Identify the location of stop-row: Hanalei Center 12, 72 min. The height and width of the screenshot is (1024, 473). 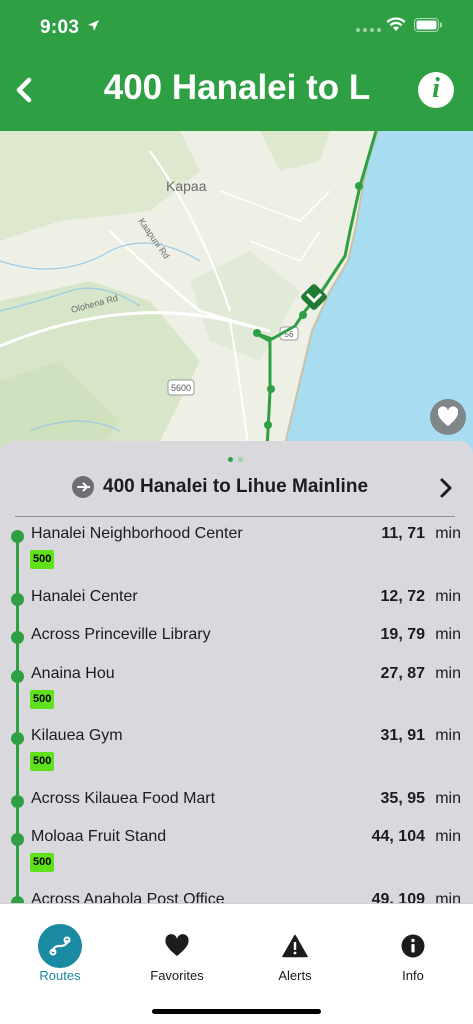
(236, 603).